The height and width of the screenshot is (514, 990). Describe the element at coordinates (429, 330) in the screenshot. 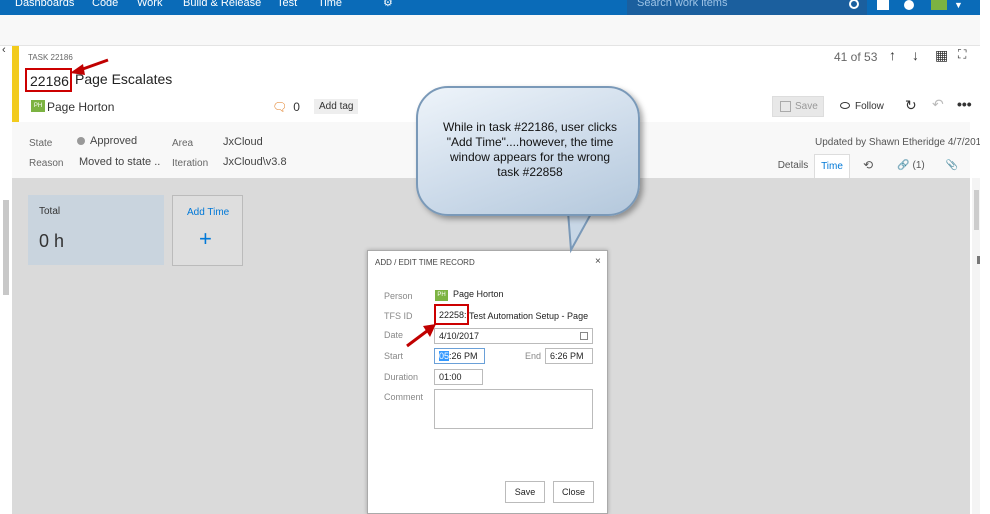

I see `tfs-arrow-head` at that location.